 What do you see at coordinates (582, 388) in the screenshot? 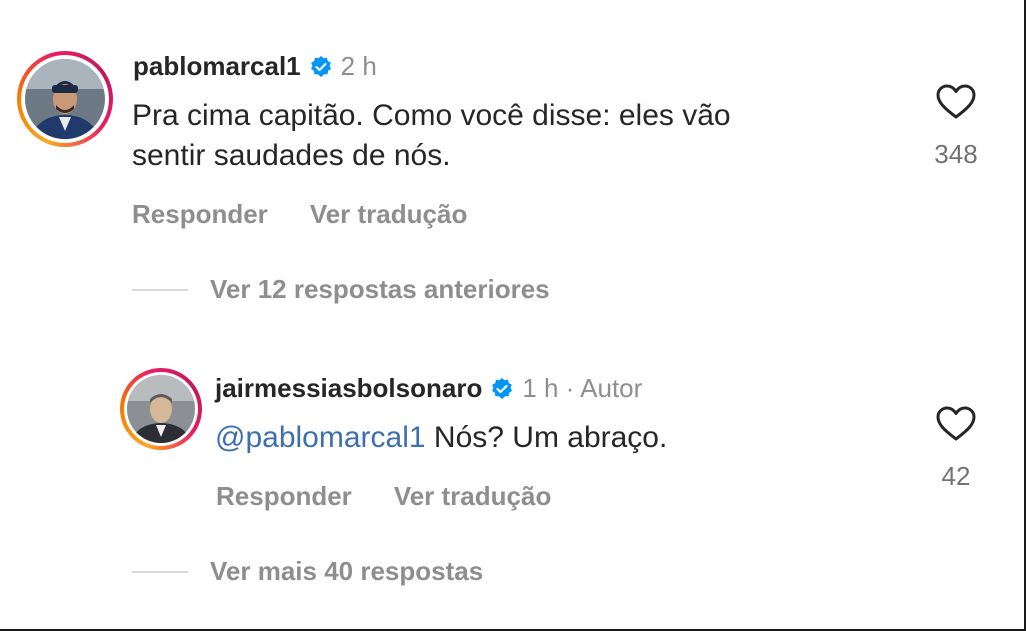
I see `comment-time: 1 h · Autor` at bounding box center [582, 388].